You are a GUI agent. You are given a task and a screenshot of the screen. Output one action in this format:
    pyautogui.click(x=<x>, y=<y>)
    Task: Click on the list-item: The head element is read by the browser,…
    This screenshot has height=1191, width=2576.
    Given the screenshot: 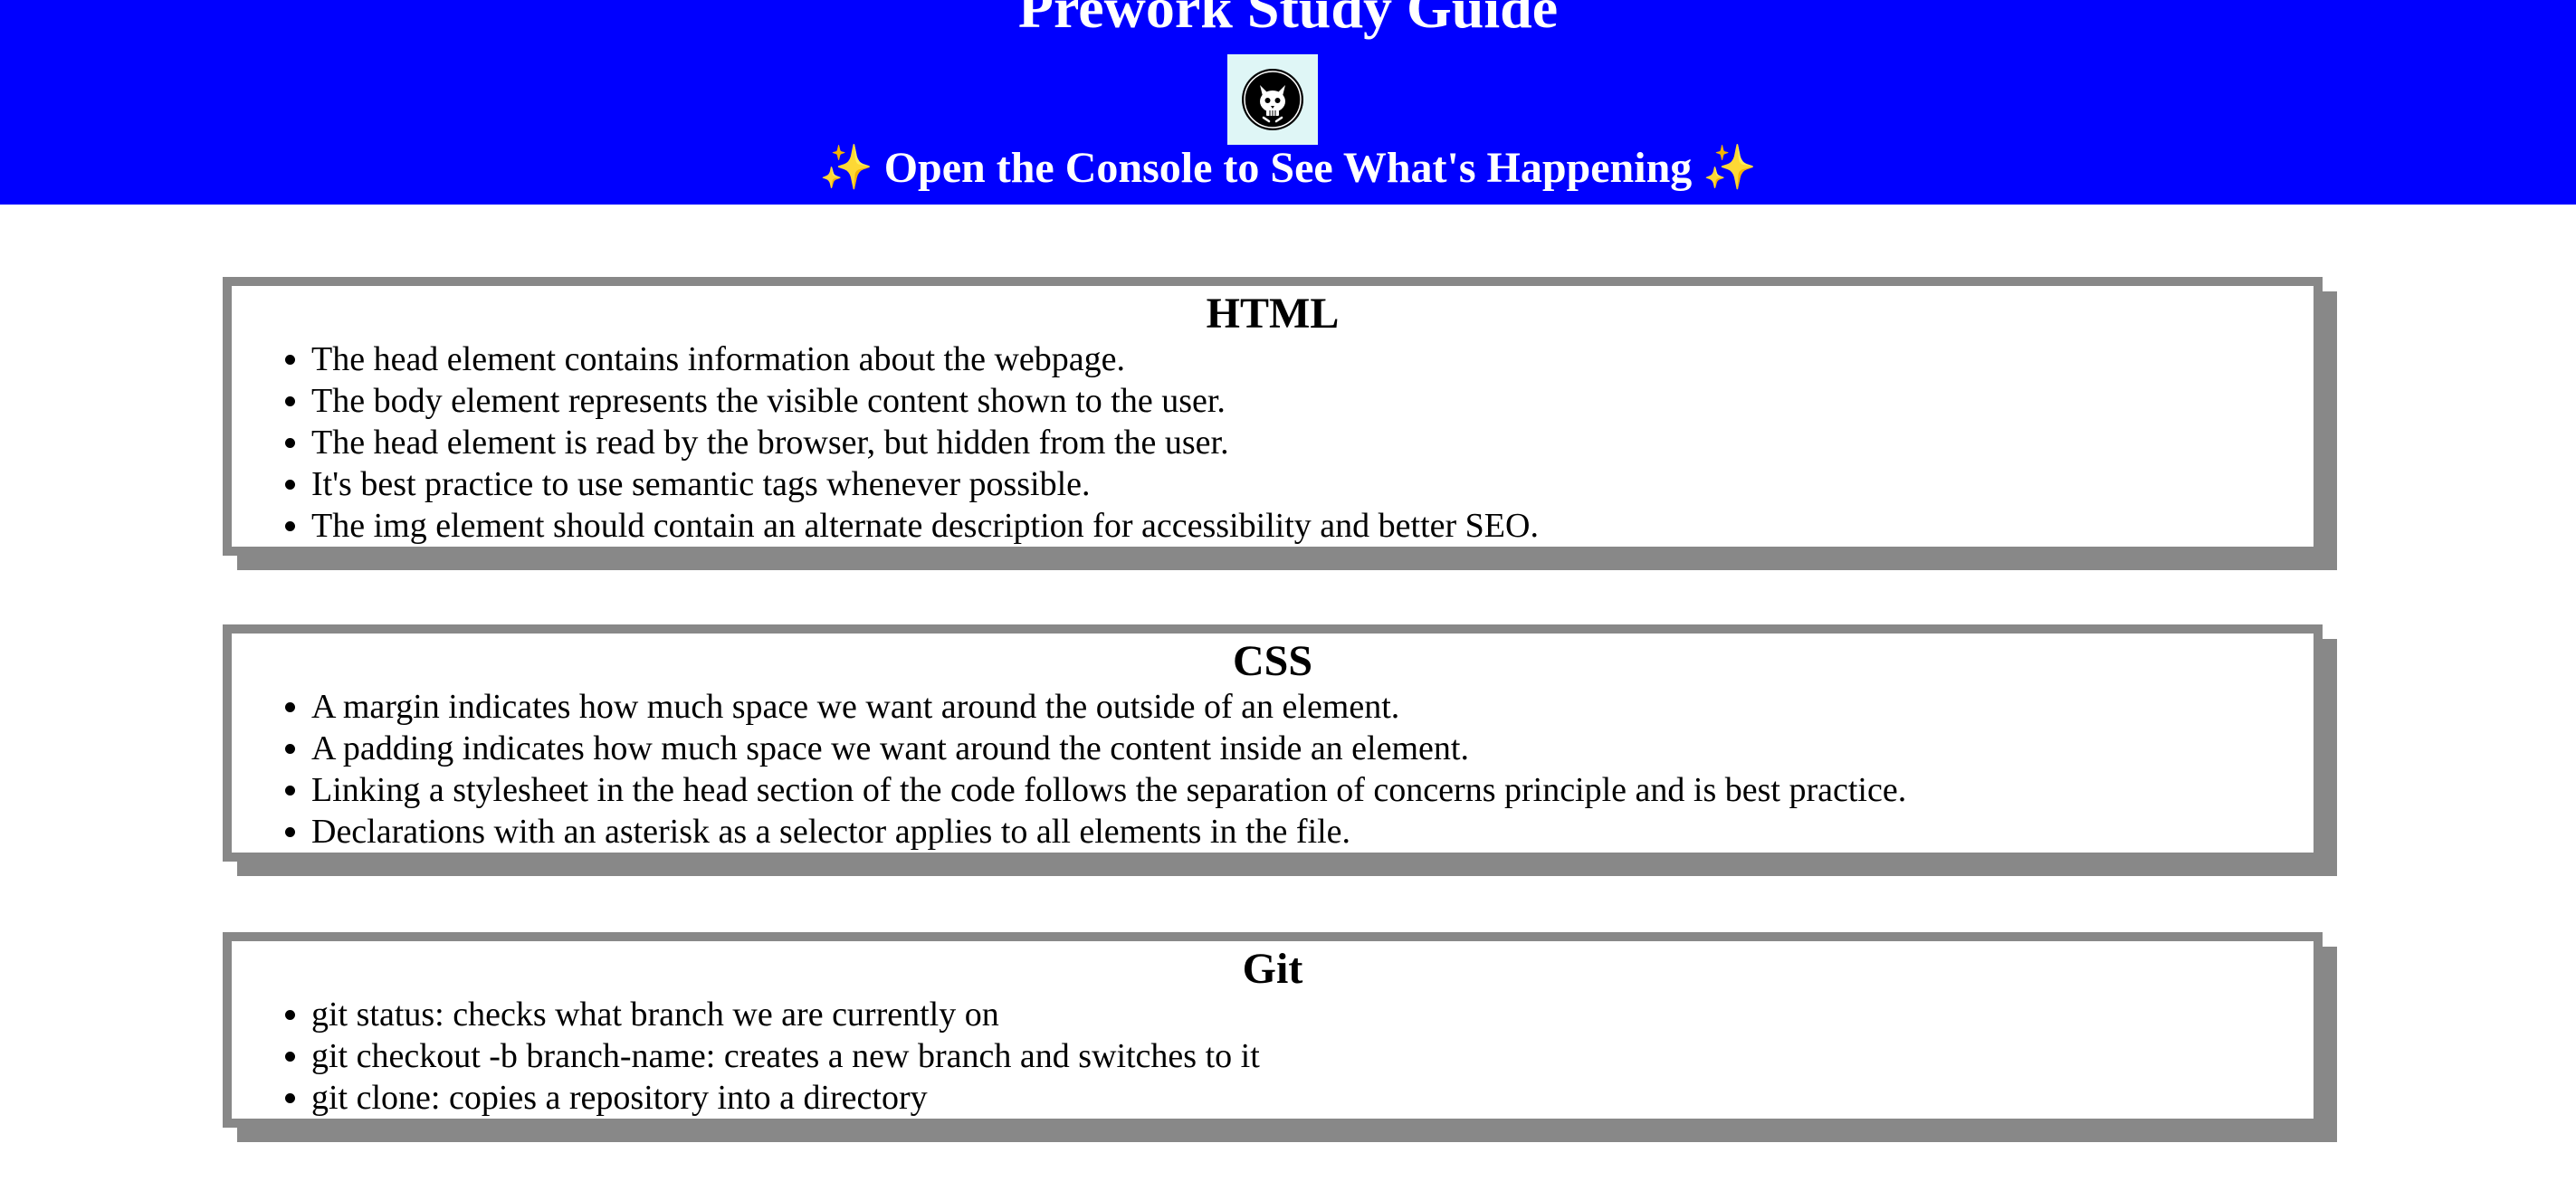 What is the action you would take?
    pyautogui.click(x=1312, y=442)
    